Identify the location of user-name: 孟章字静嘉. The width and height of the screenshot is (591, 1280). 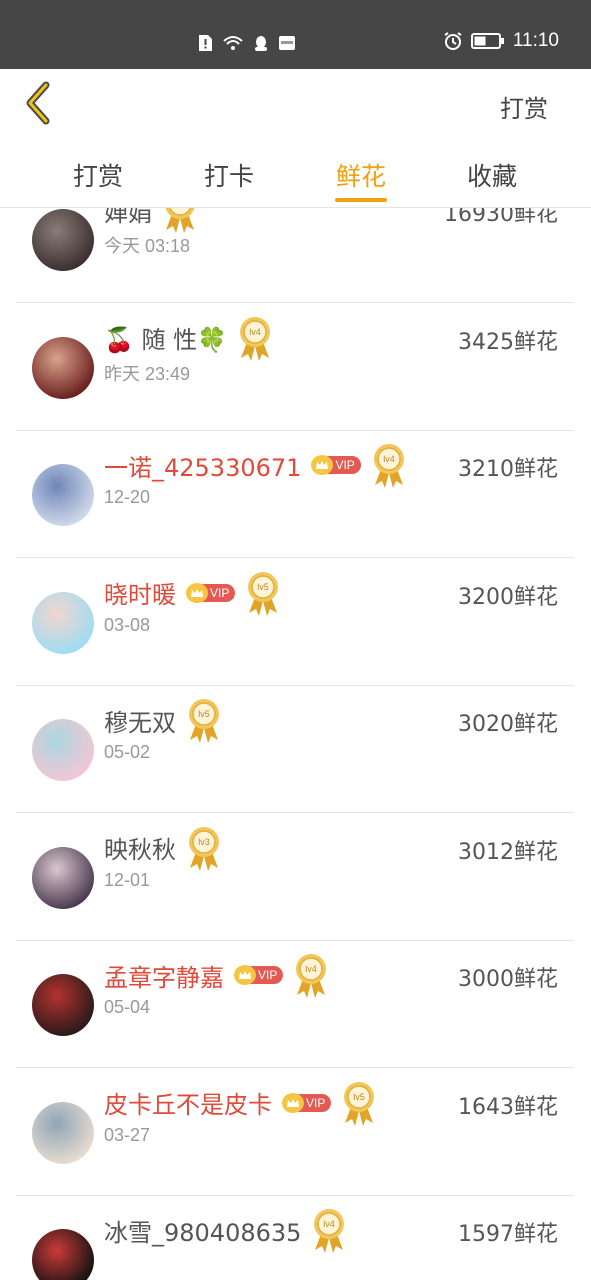
(164, 975).